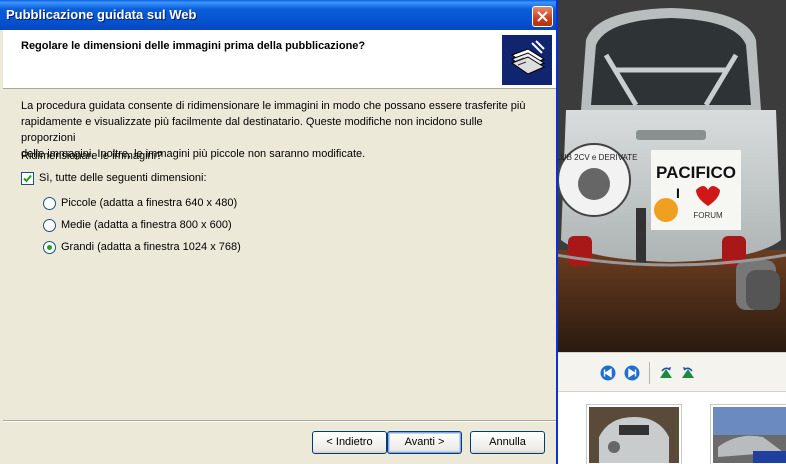  Describe the element at coordinates (688, 373) in the screenshot. I see `rotate-counterclockwise-icon` at that location.